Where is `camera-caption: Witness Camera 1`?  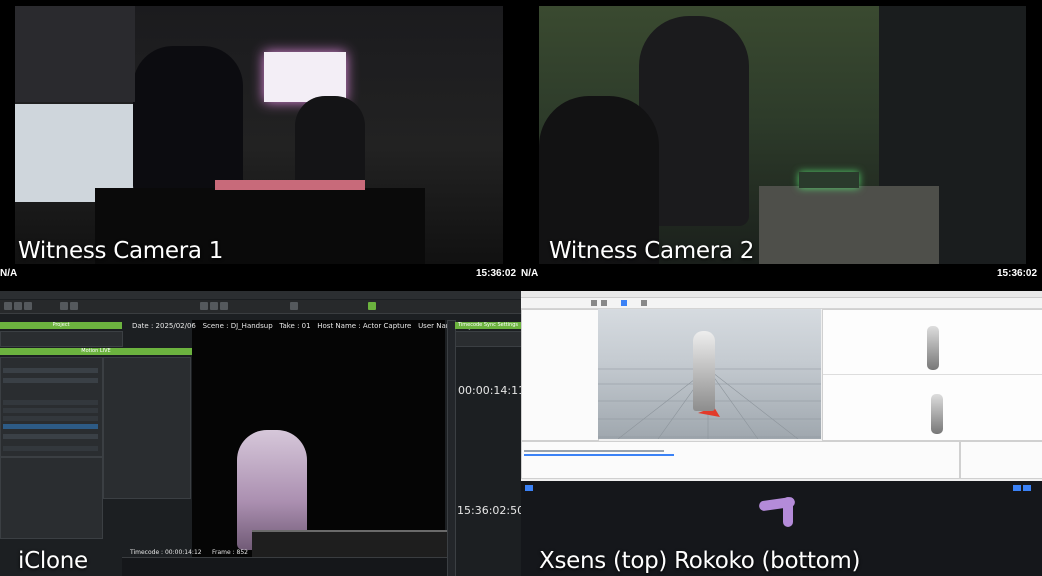
camera-caption: Witness Camera 1 is located at coordinates (121, 251).